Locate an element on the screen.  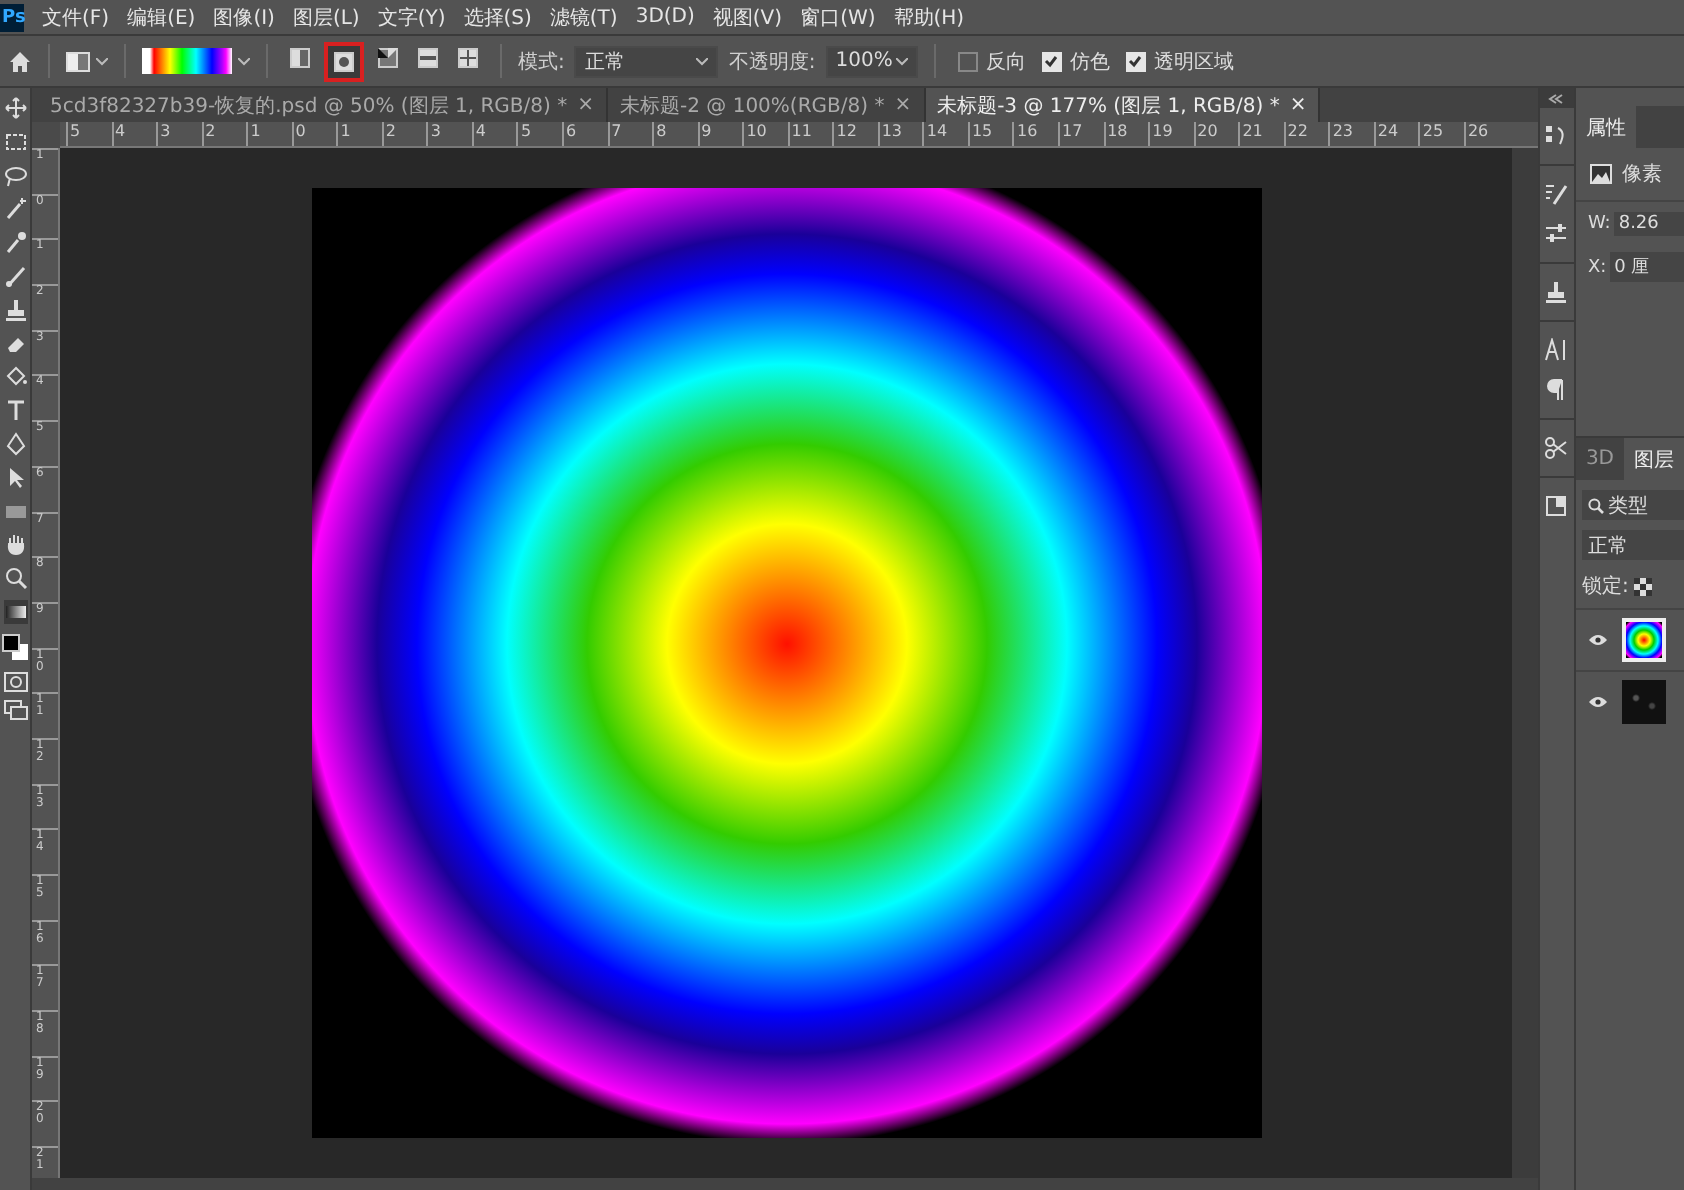
menu-item: 文字(Y) is located at coordinates (411, 17).